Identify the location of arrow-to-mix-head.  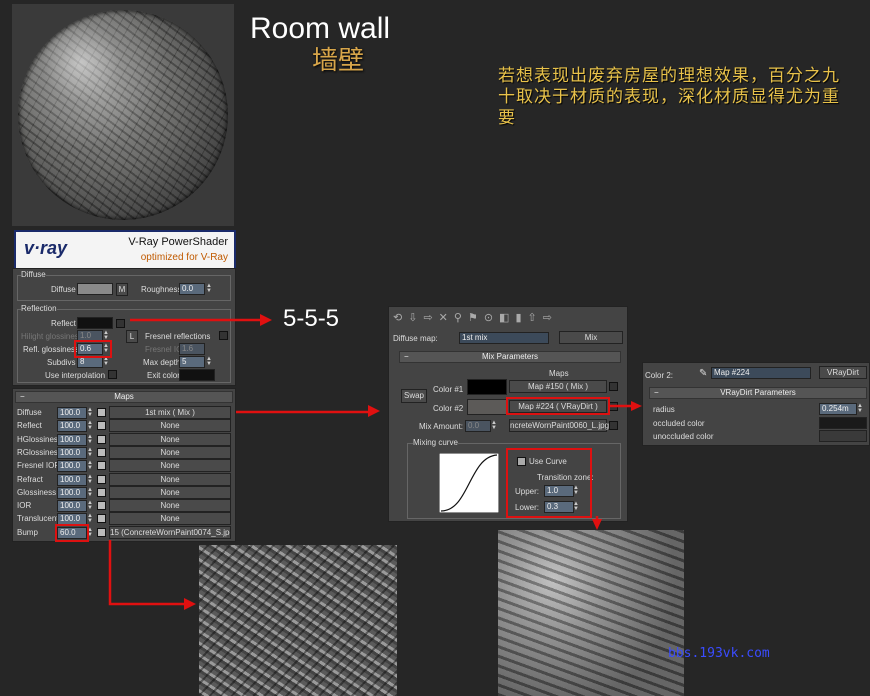
(374, 411).